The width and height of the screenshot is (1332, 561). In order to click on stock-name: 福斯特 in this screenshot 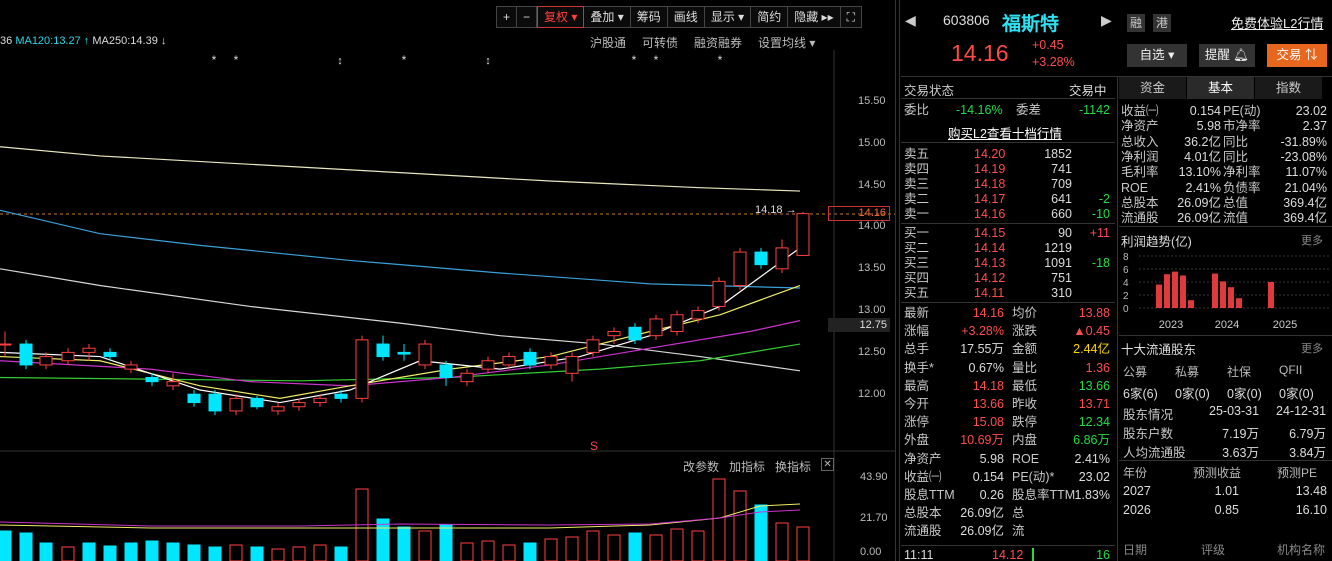, I will do `click(1031, 24)`.